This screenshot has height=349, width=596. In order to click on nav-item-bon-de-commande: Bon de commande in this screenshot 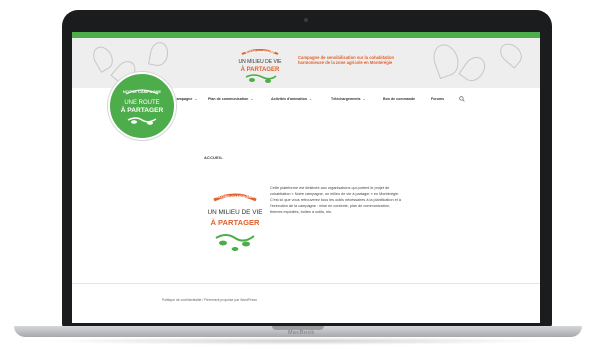, I will do `click(399, 99)`.